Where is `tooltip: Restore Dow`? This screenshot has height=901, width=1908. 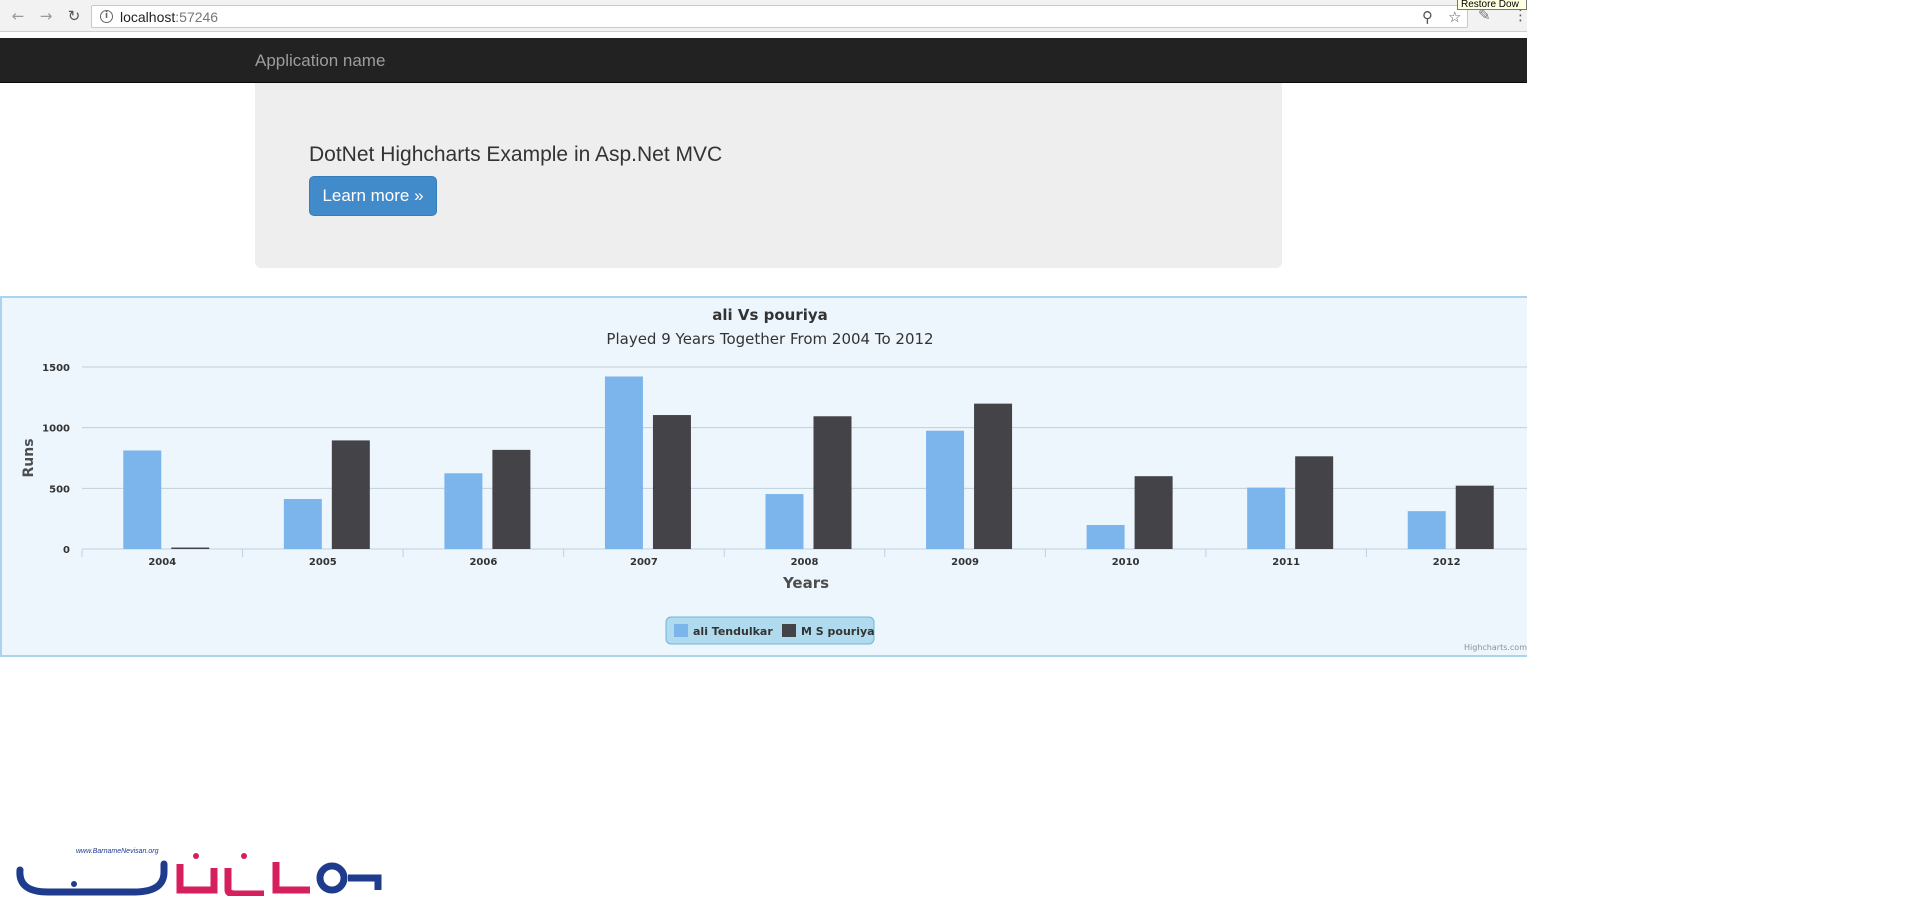 tooltip: Restore Dow is located at coordinates (1492, 5).